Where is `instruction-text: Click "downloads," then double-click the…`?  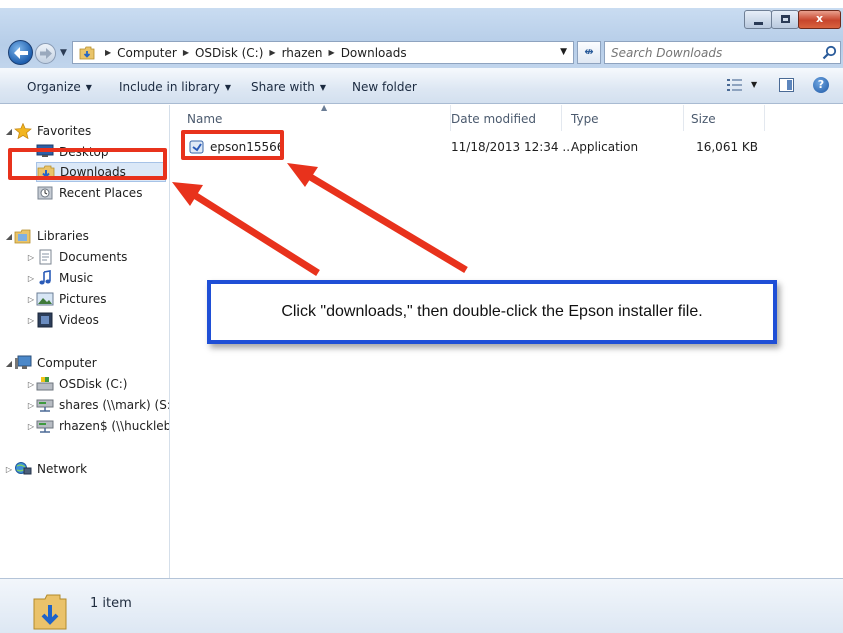
instruction-text: Click "downloads," then double-click the… is located at coordinates (492, 311).